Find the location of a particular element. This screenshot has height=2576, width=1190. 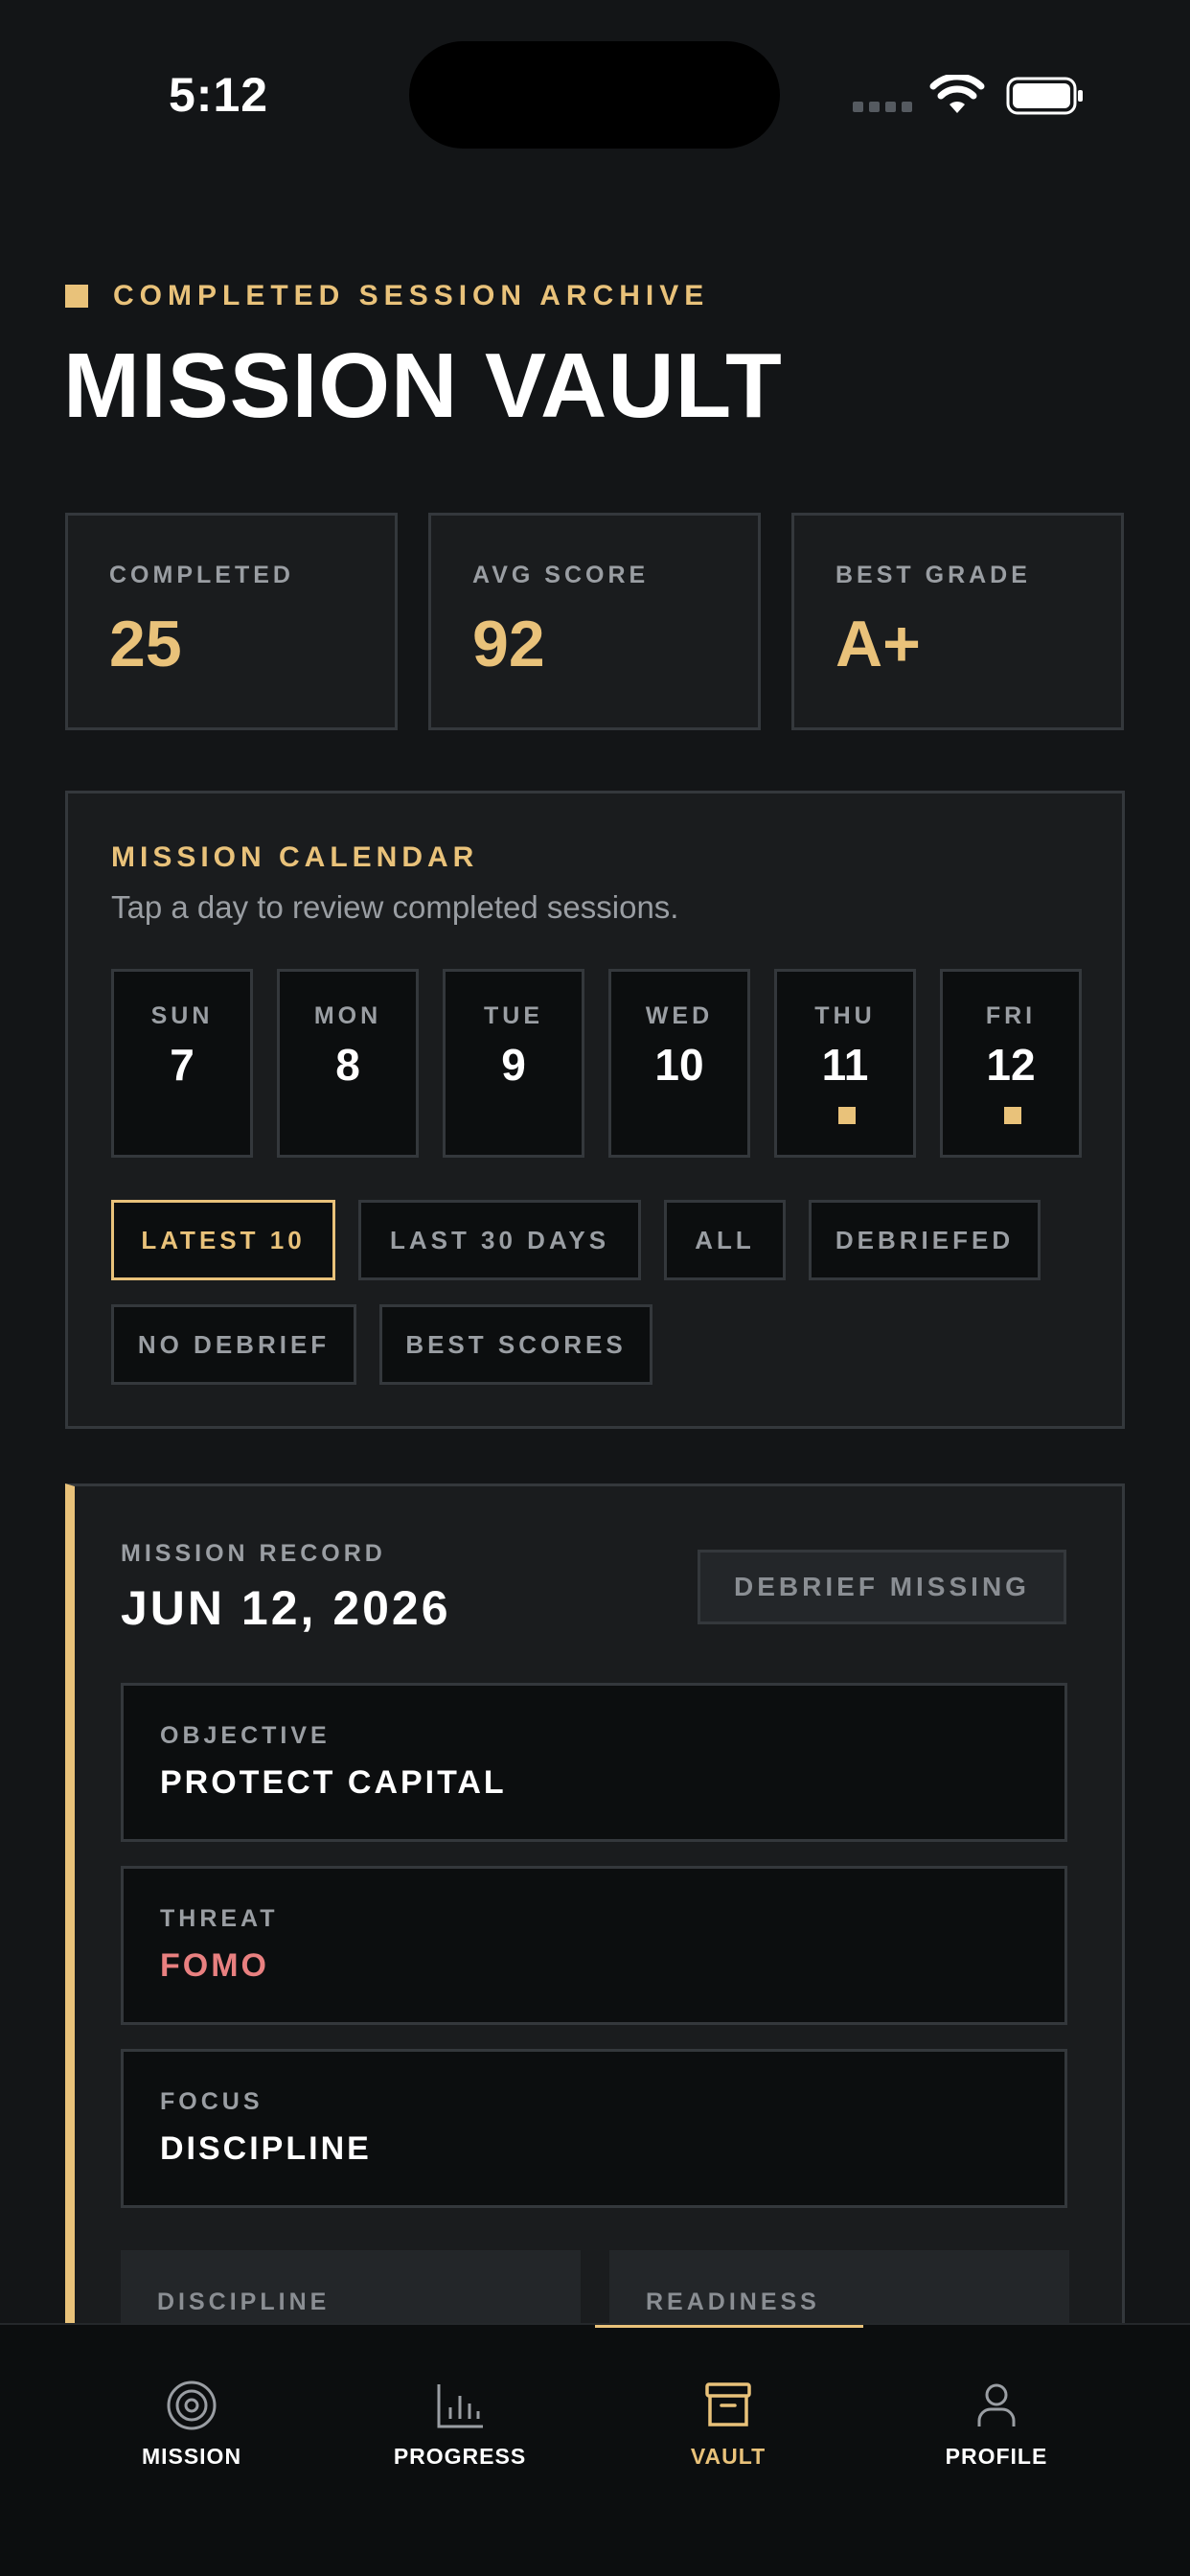

stat-label: BEST GRADE is located at coordinates (933, 575).